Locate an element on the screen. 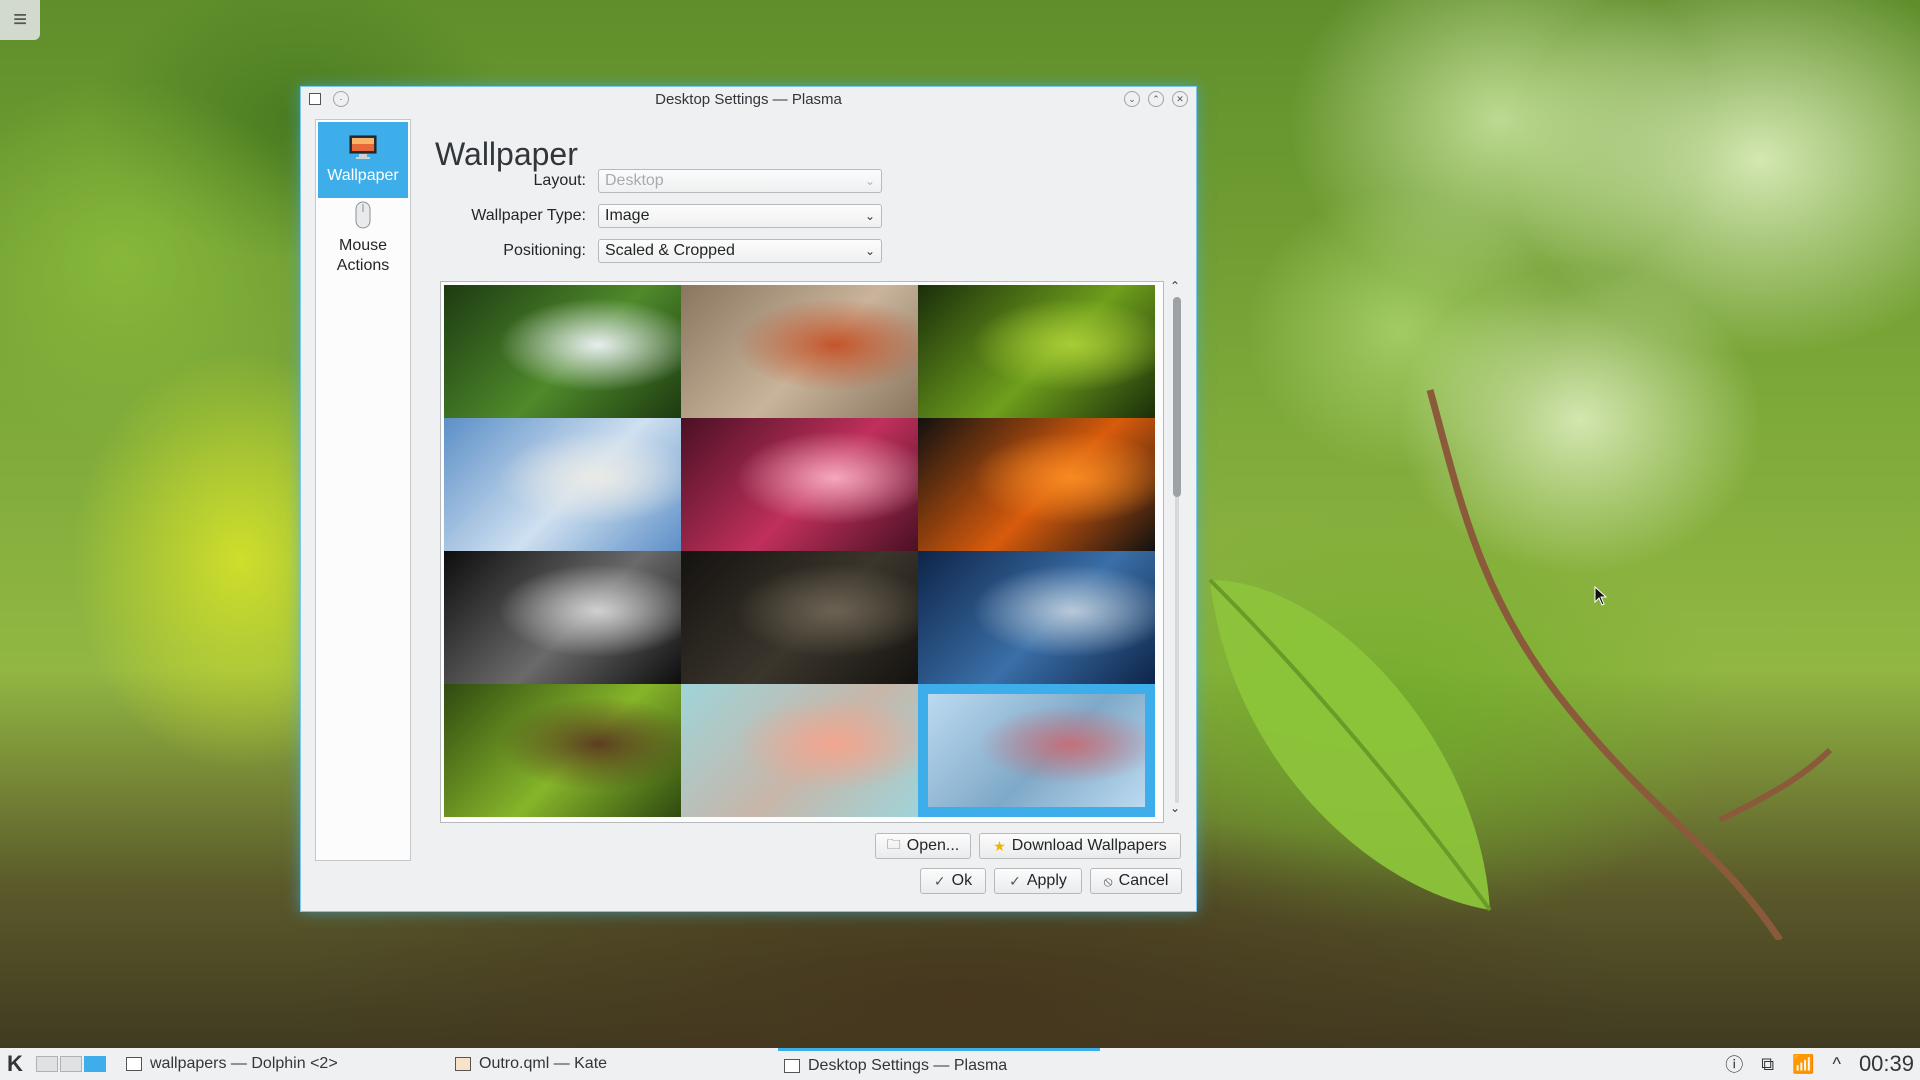 Image resolution: width=1920 pixels, height=1080 pixels. wallpaper-thumbnail-dew-leaf-wallpaper is located at coordinates (799, 617).